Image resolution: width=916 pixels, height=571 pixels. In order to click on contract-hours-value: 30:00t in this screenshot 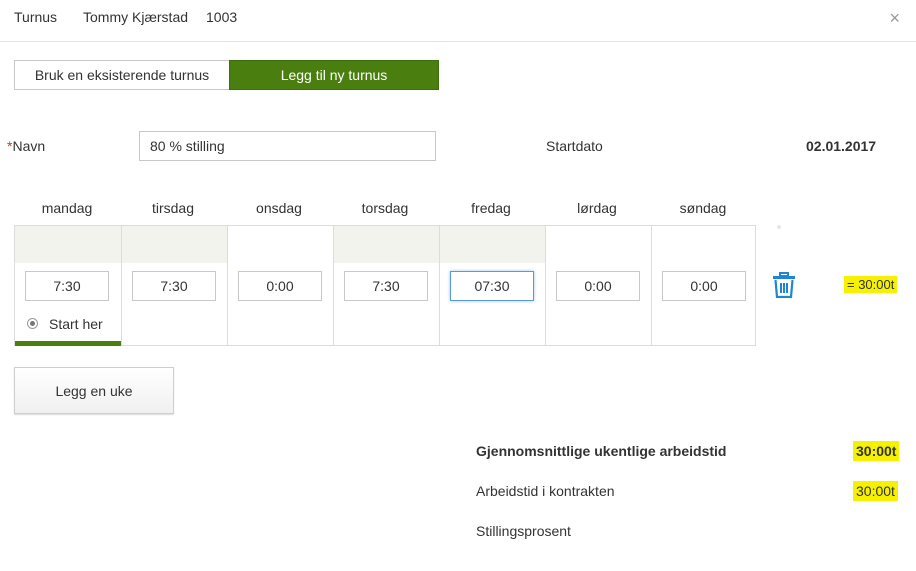, I will do `click(875, 491)`.